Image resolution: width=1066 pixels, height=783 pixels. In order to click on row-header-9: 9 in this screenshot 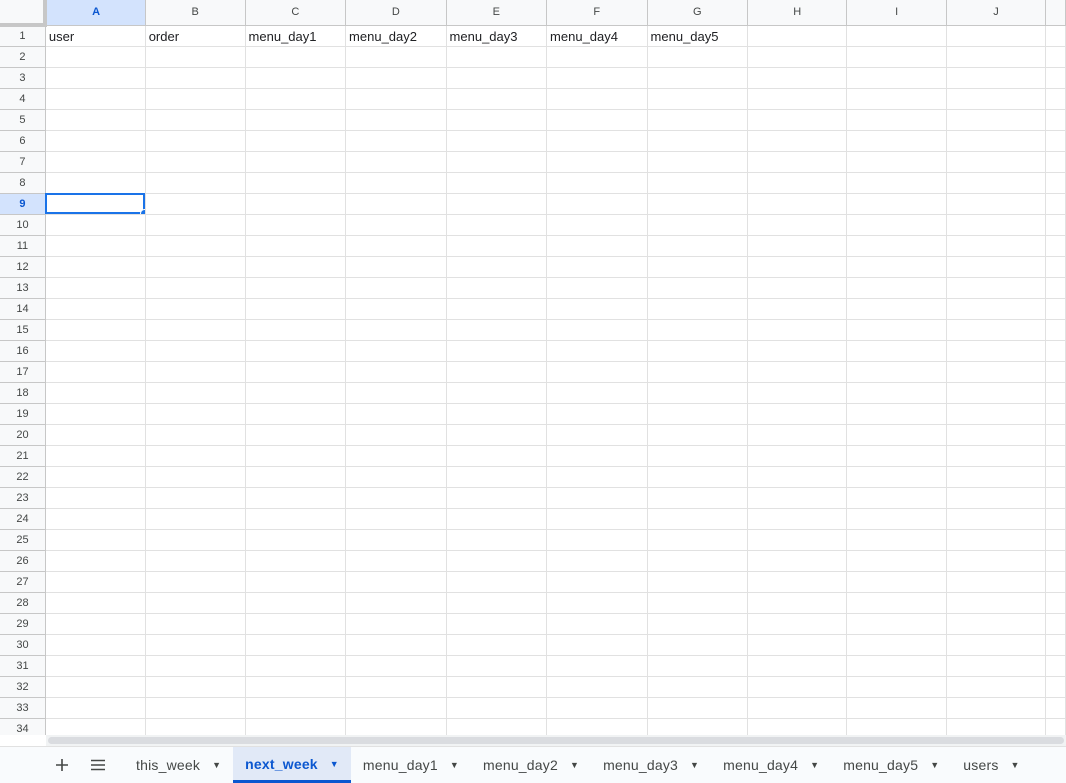, I will do `click(23, 204)`.